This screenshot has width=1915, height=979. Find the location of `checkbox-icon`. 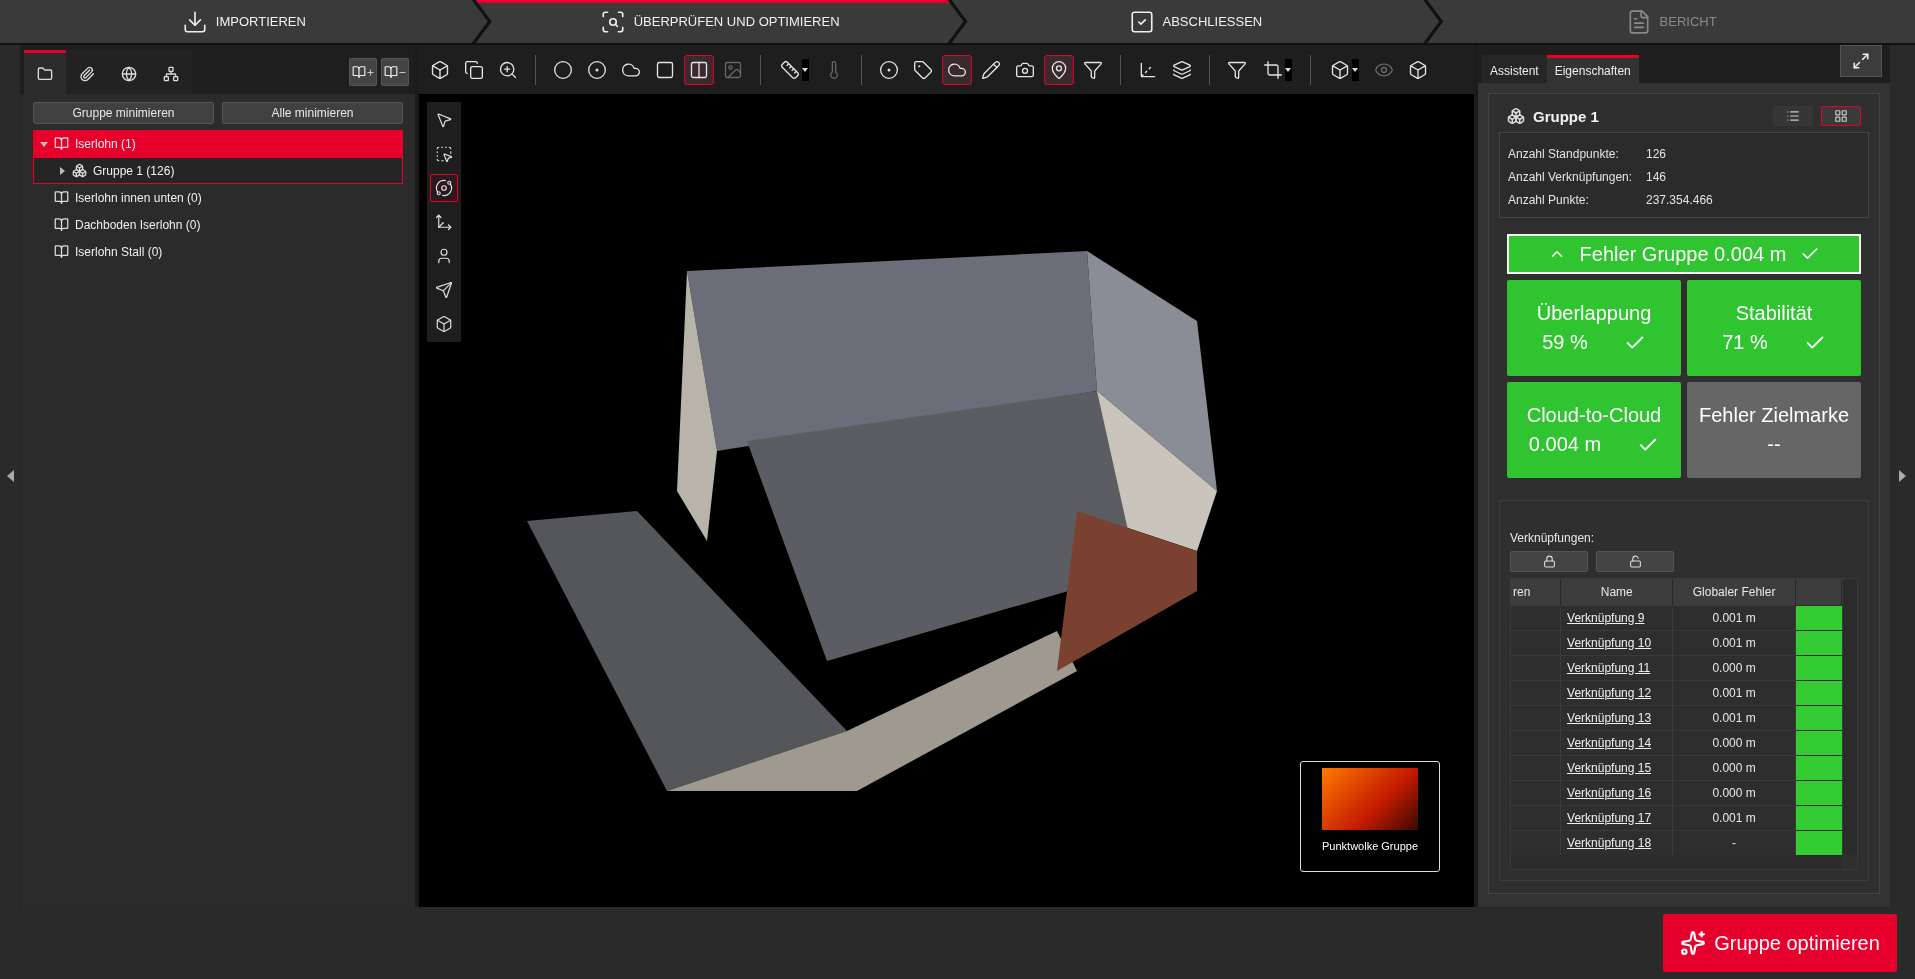

checkbox-icon is located at coordinates (1141, 21).